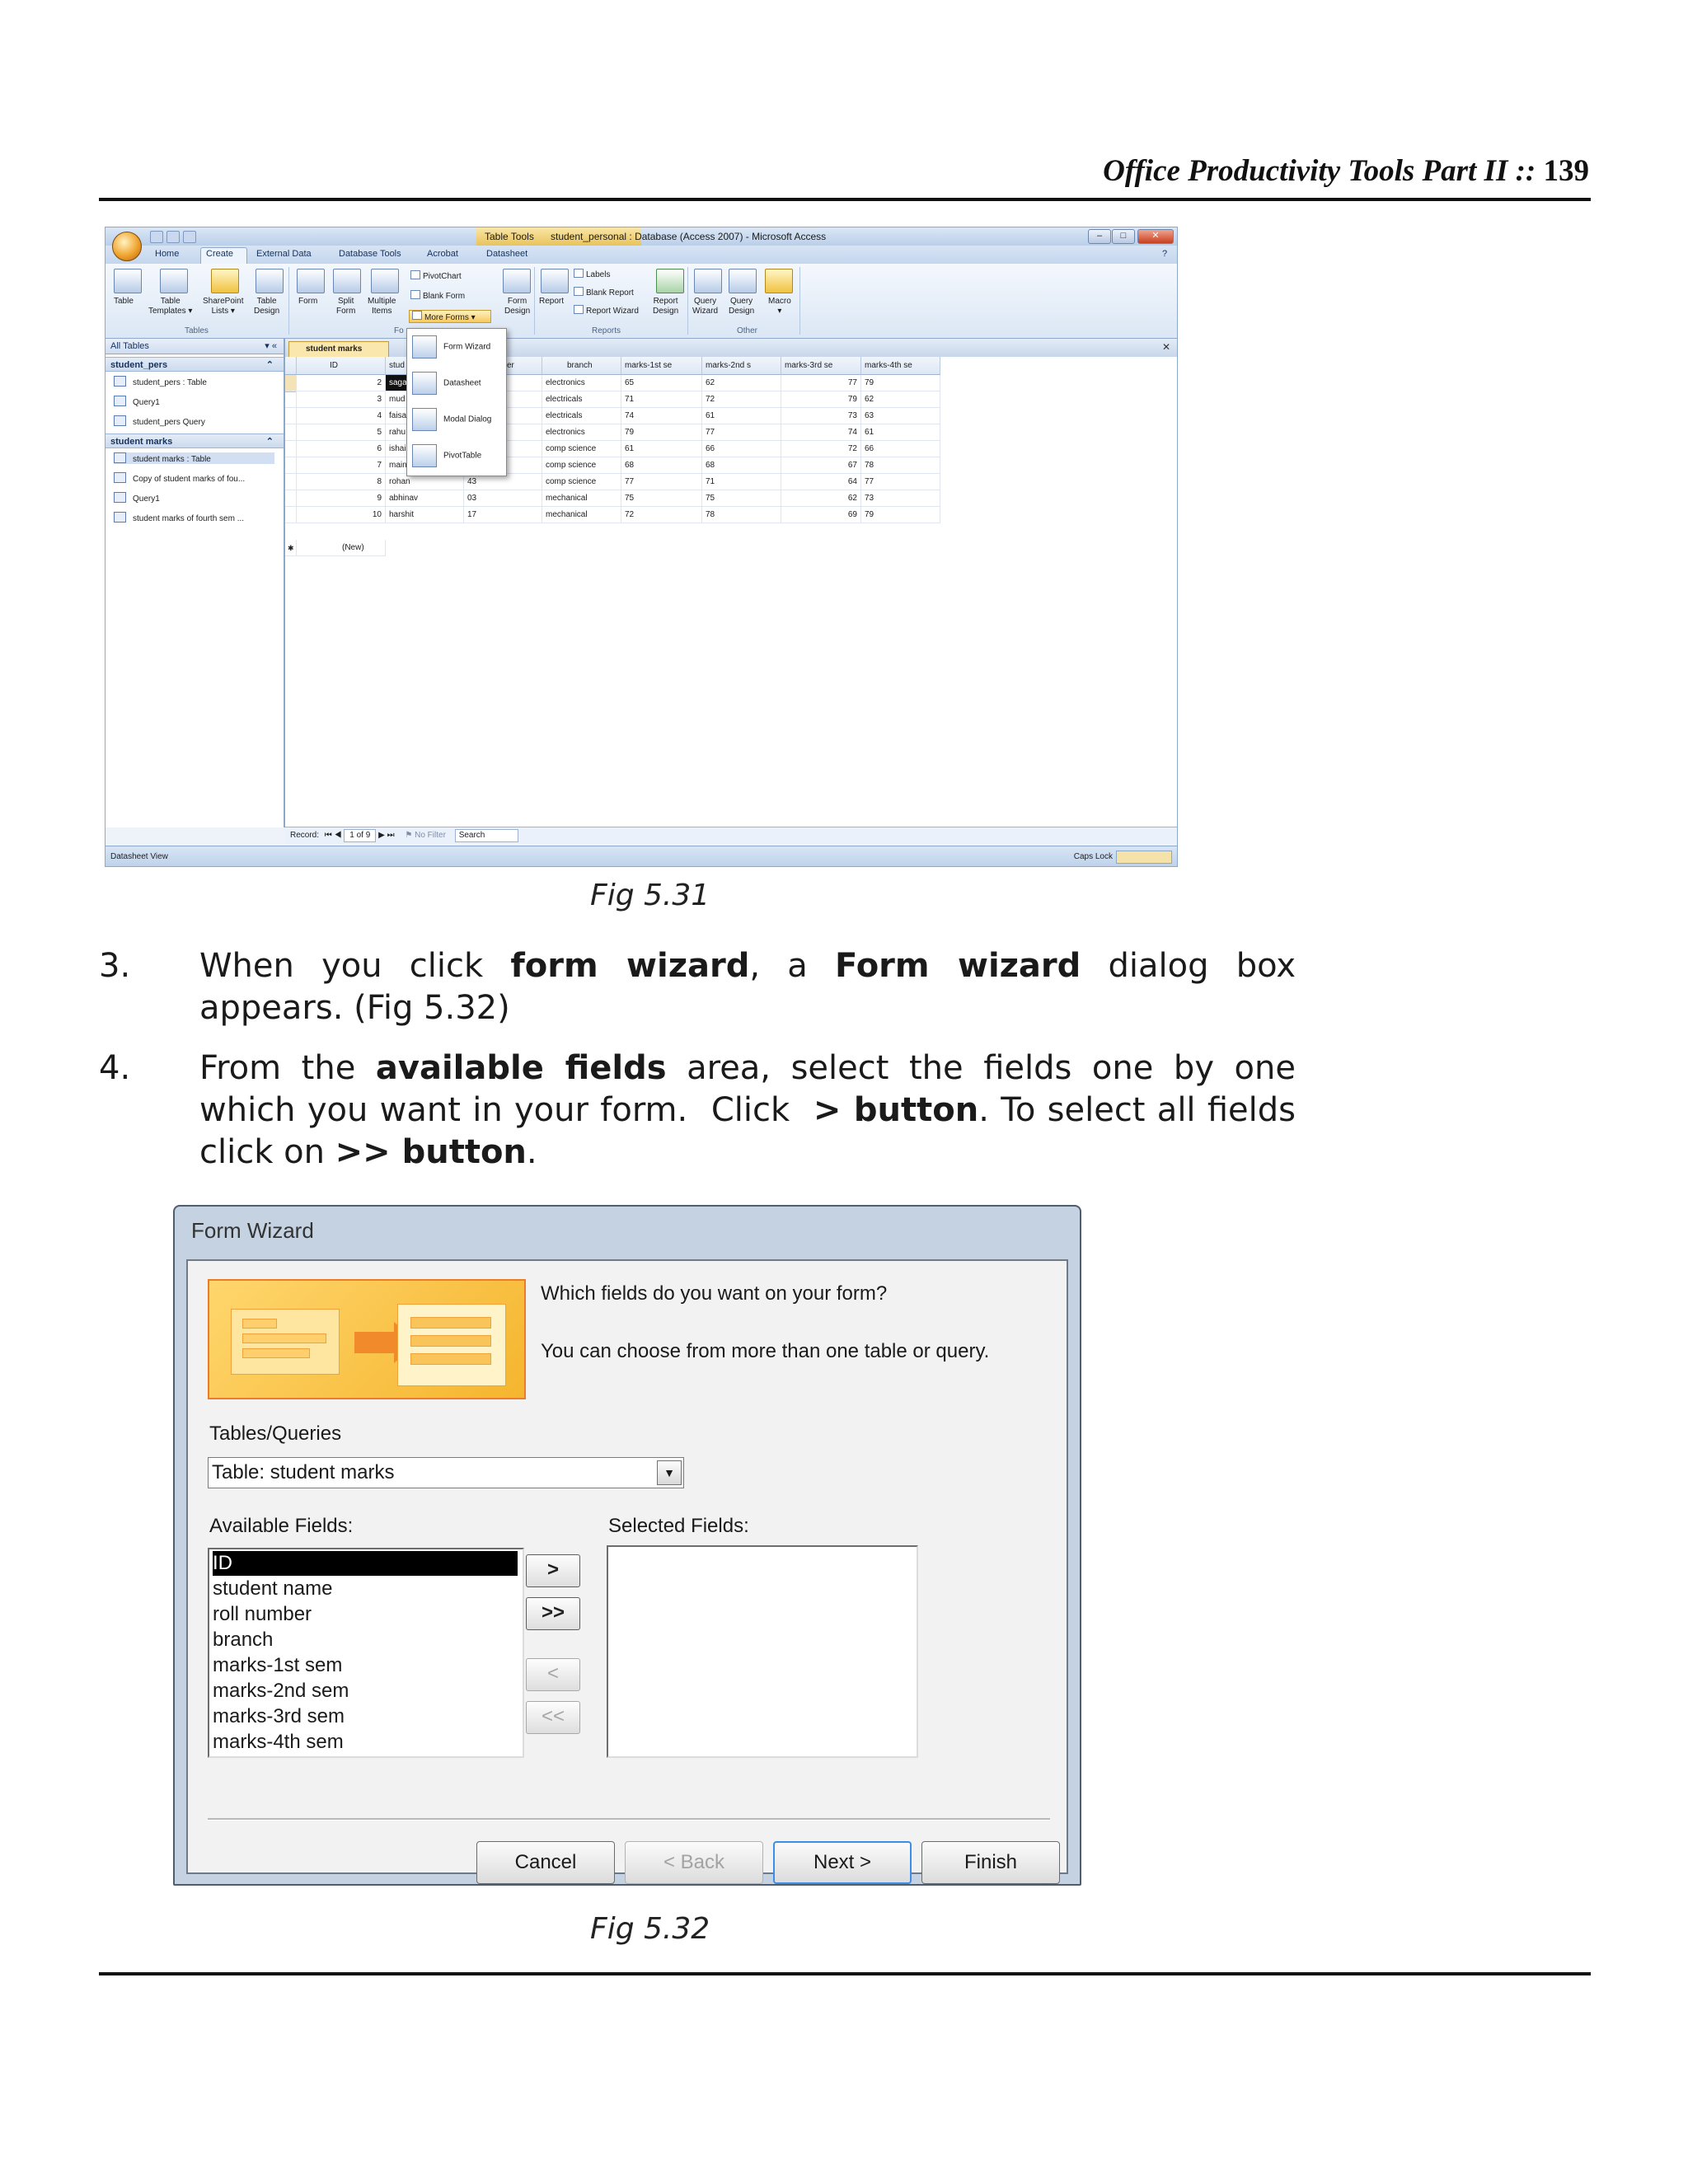 The width and height of the screenshot is (1688, 2184). I want to click on table-cell: 73, so click(821, 416).